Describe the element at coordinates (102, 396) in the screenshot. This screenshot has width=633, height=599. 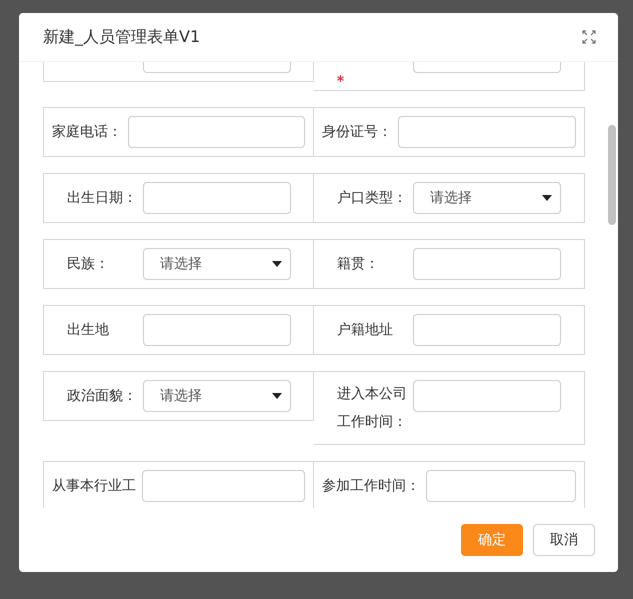
I see `field-label: 政治面貌：` at that location.